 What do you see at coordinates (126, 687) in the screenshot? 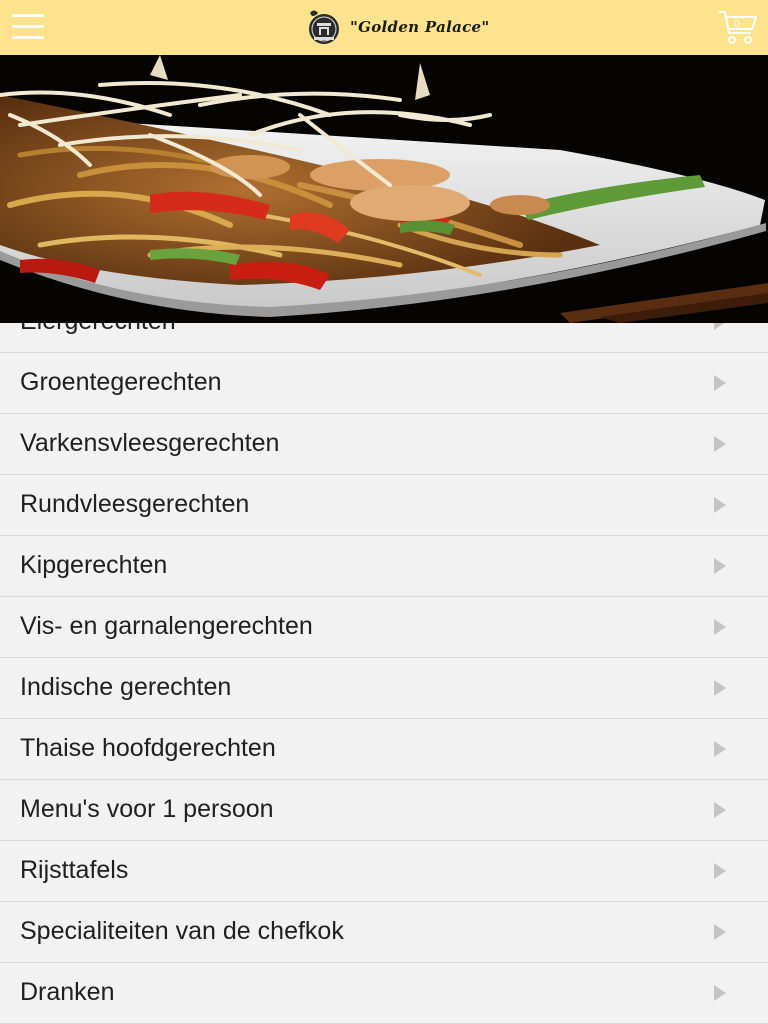
I see `menu-category-label: Indische gerechten` at bounding box center [126, 687].